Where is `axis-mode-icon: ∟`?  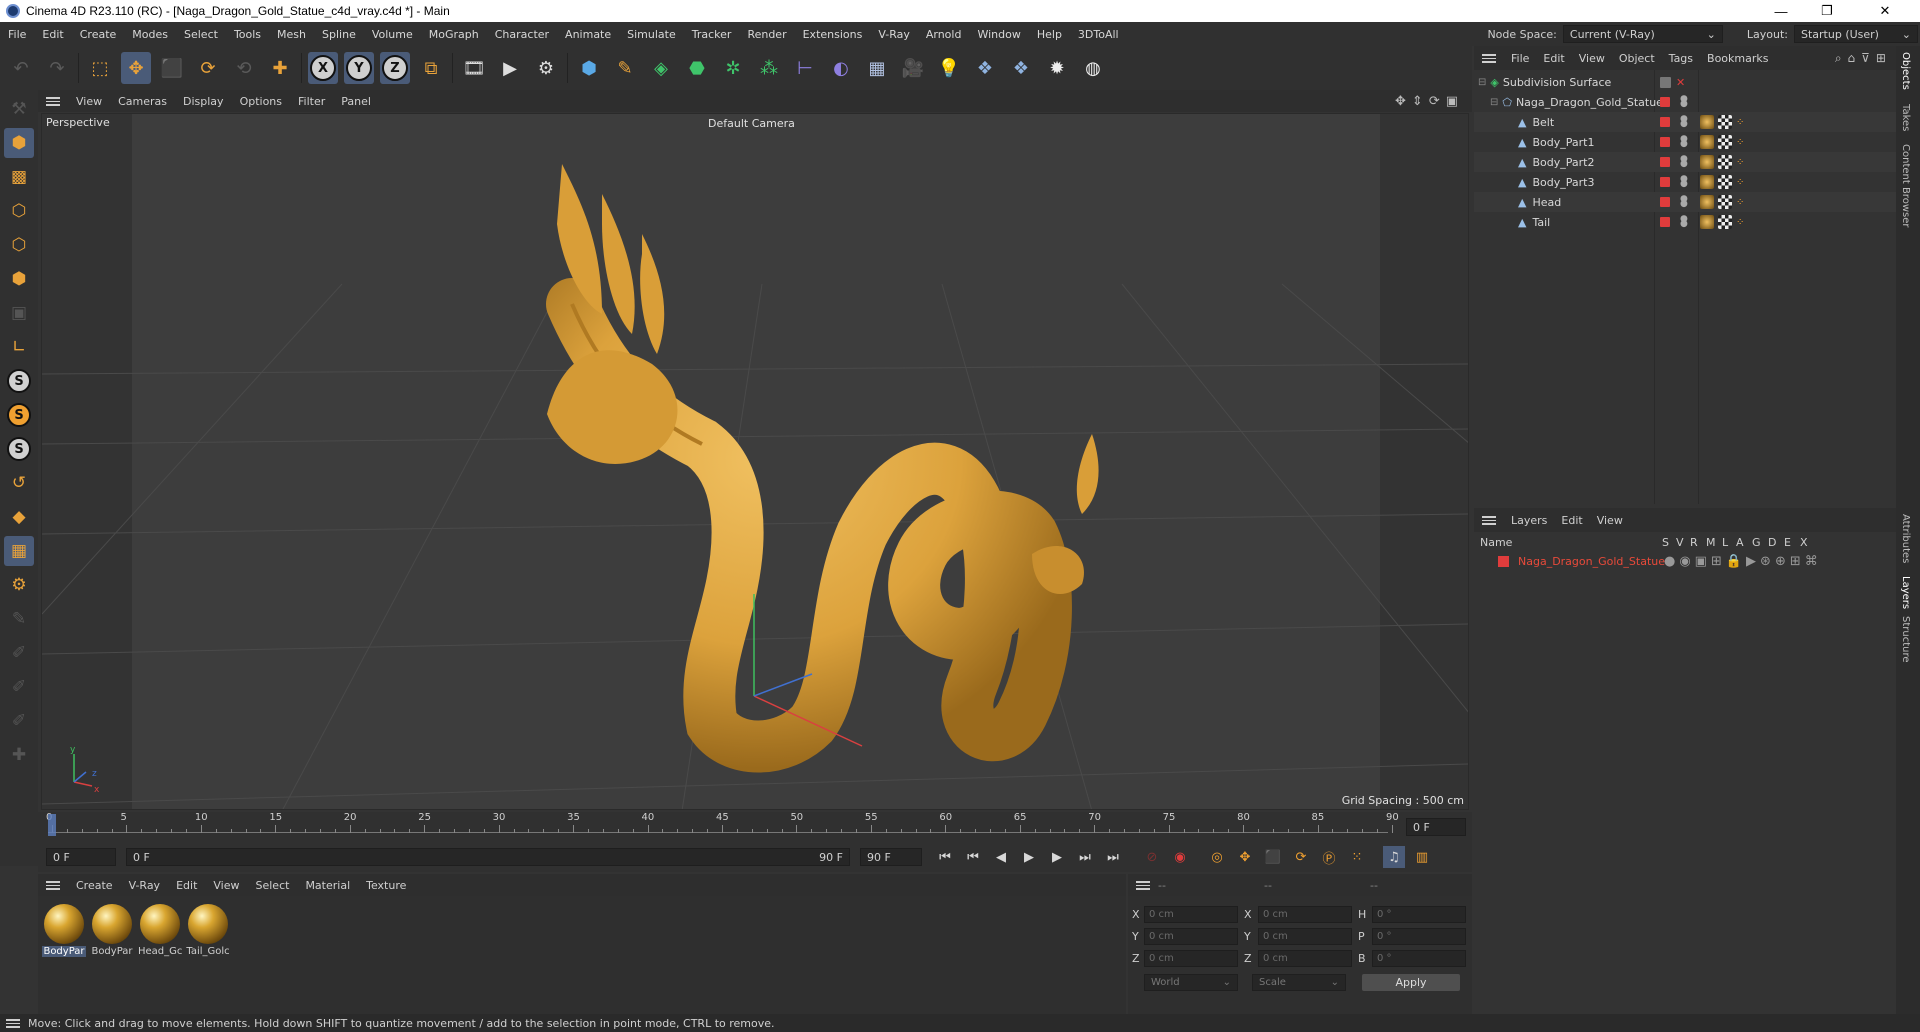 axis-mode-icon: ∟ is located at coordinates (19, 347).